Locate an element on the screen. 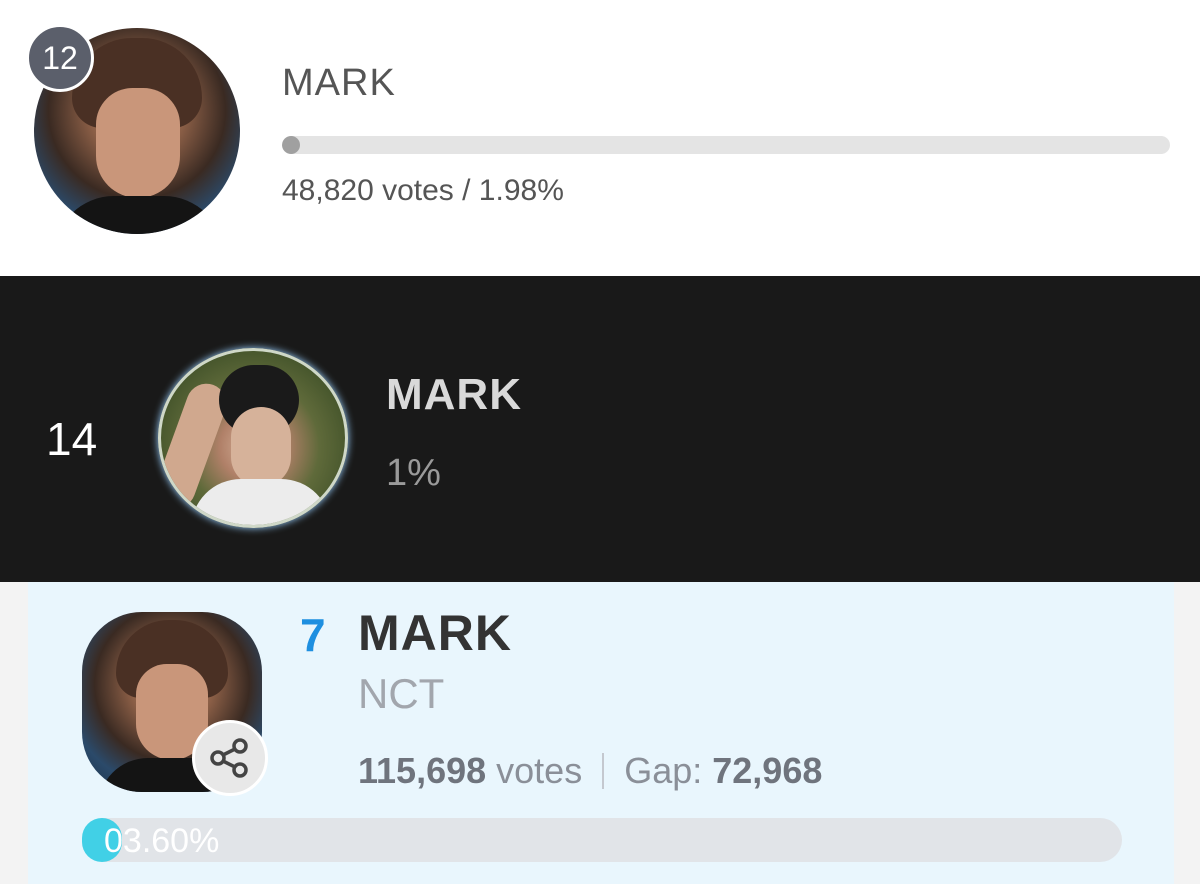 The image size is (1200, 884). vote-percent-label: 03.60% is located at coordinates (162, 841).